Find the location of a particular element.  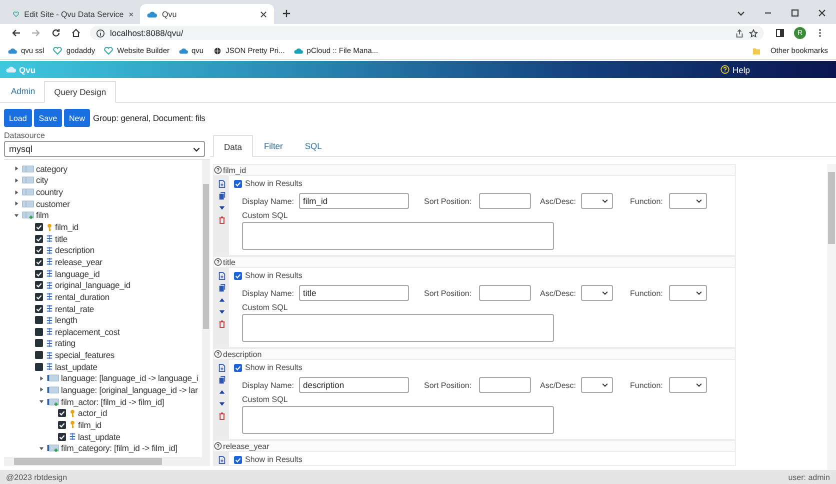

browser-tab: Edit Site - Qvu Data Service is located at coordinates (73, 14).